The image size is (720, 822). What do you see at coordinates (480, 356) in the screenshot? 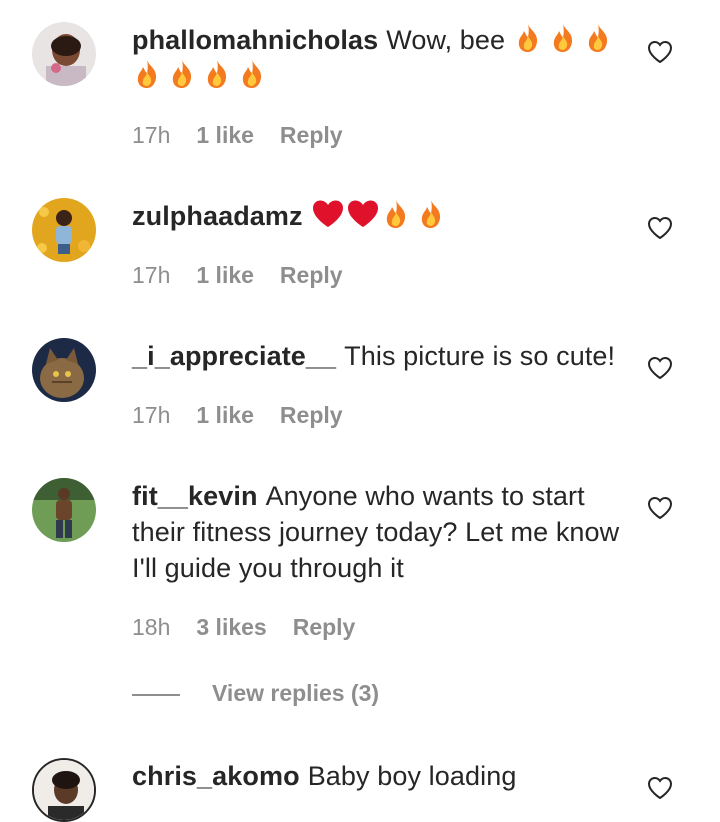
I see `comment-body: This picture is so cute!` at bounding box center [480, 356].